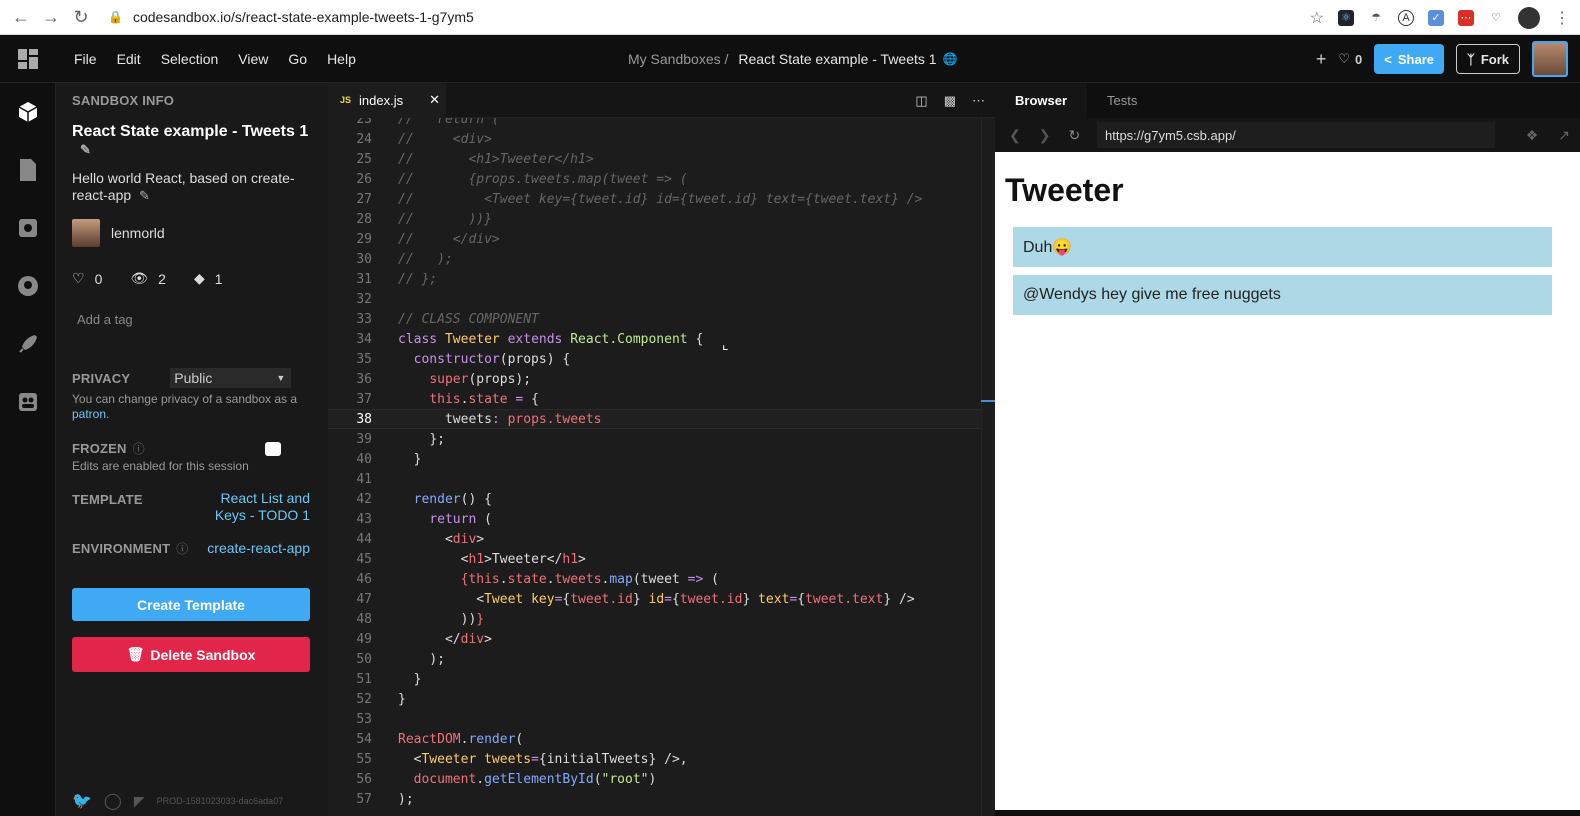  What do you see at coordinates (203, 654) in the screenshot?
I see `delete-sandbox-label: Delete Sandbox` at bounding box center [203, 654].